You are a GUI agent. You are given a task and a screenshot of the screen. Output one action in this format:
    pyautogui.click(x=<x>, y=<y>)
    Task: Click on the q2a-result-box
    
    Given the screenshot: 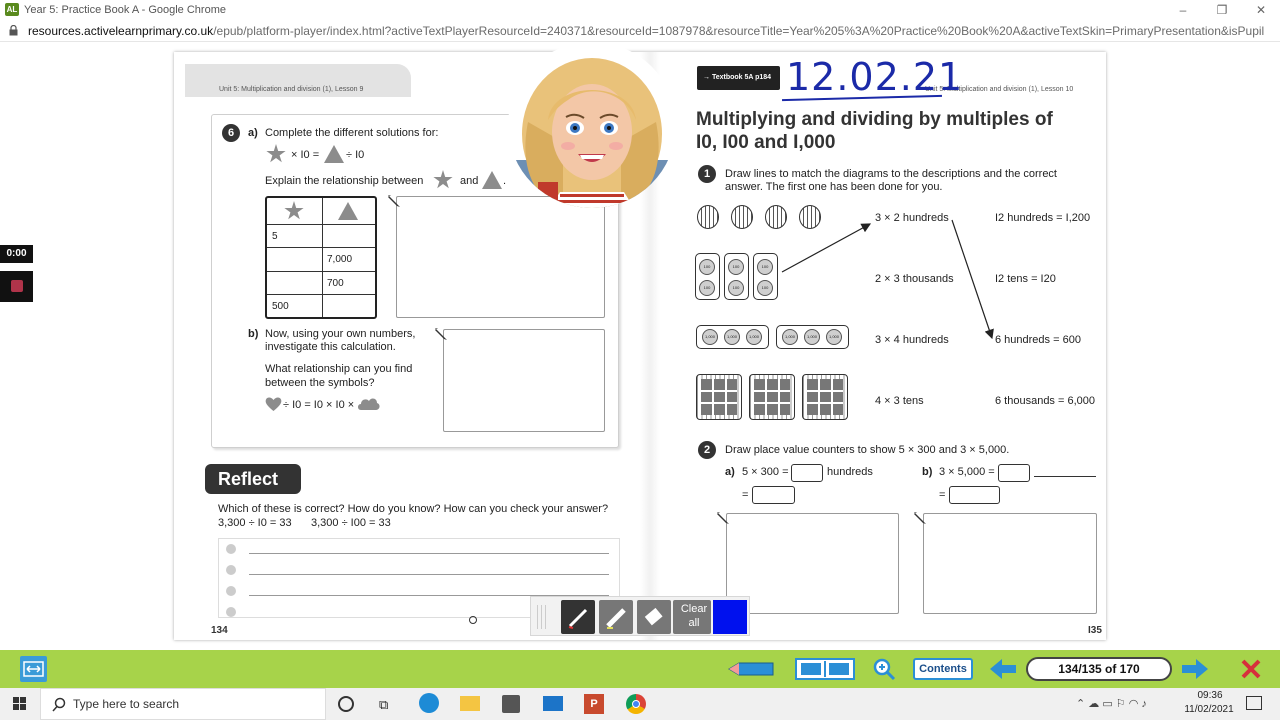 What is the action you would take?
    pyautogui.click(x=773, y=495)
    